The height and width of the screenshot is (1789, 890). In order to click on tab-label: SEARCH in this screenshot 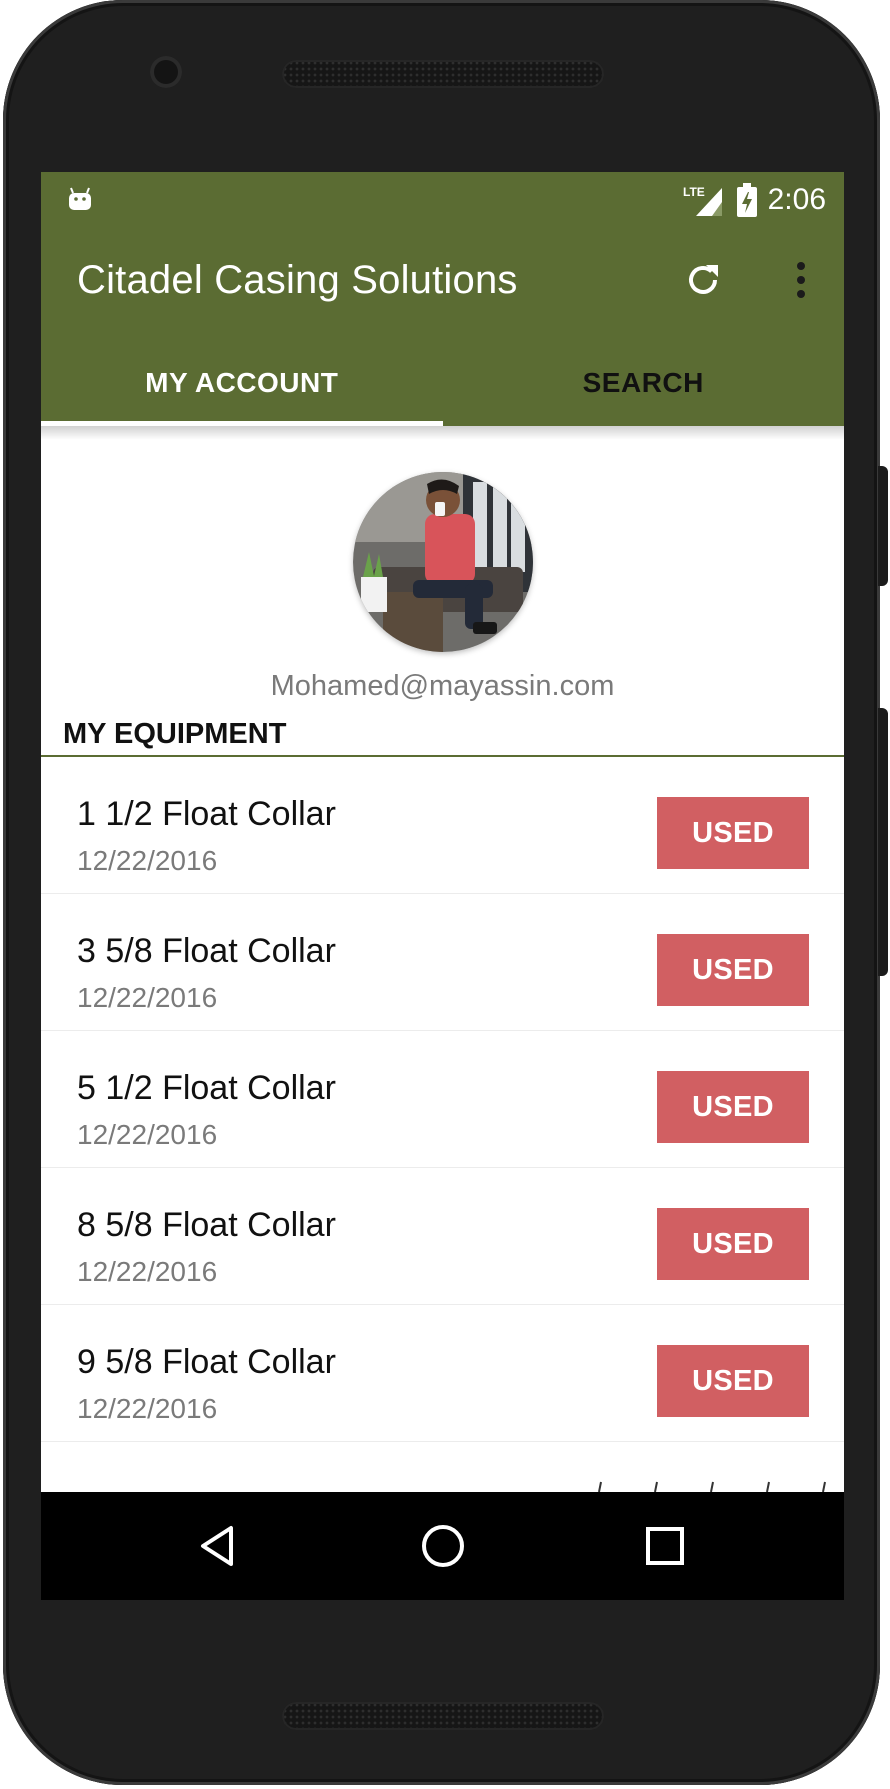, I will do `click(643, 382)`.